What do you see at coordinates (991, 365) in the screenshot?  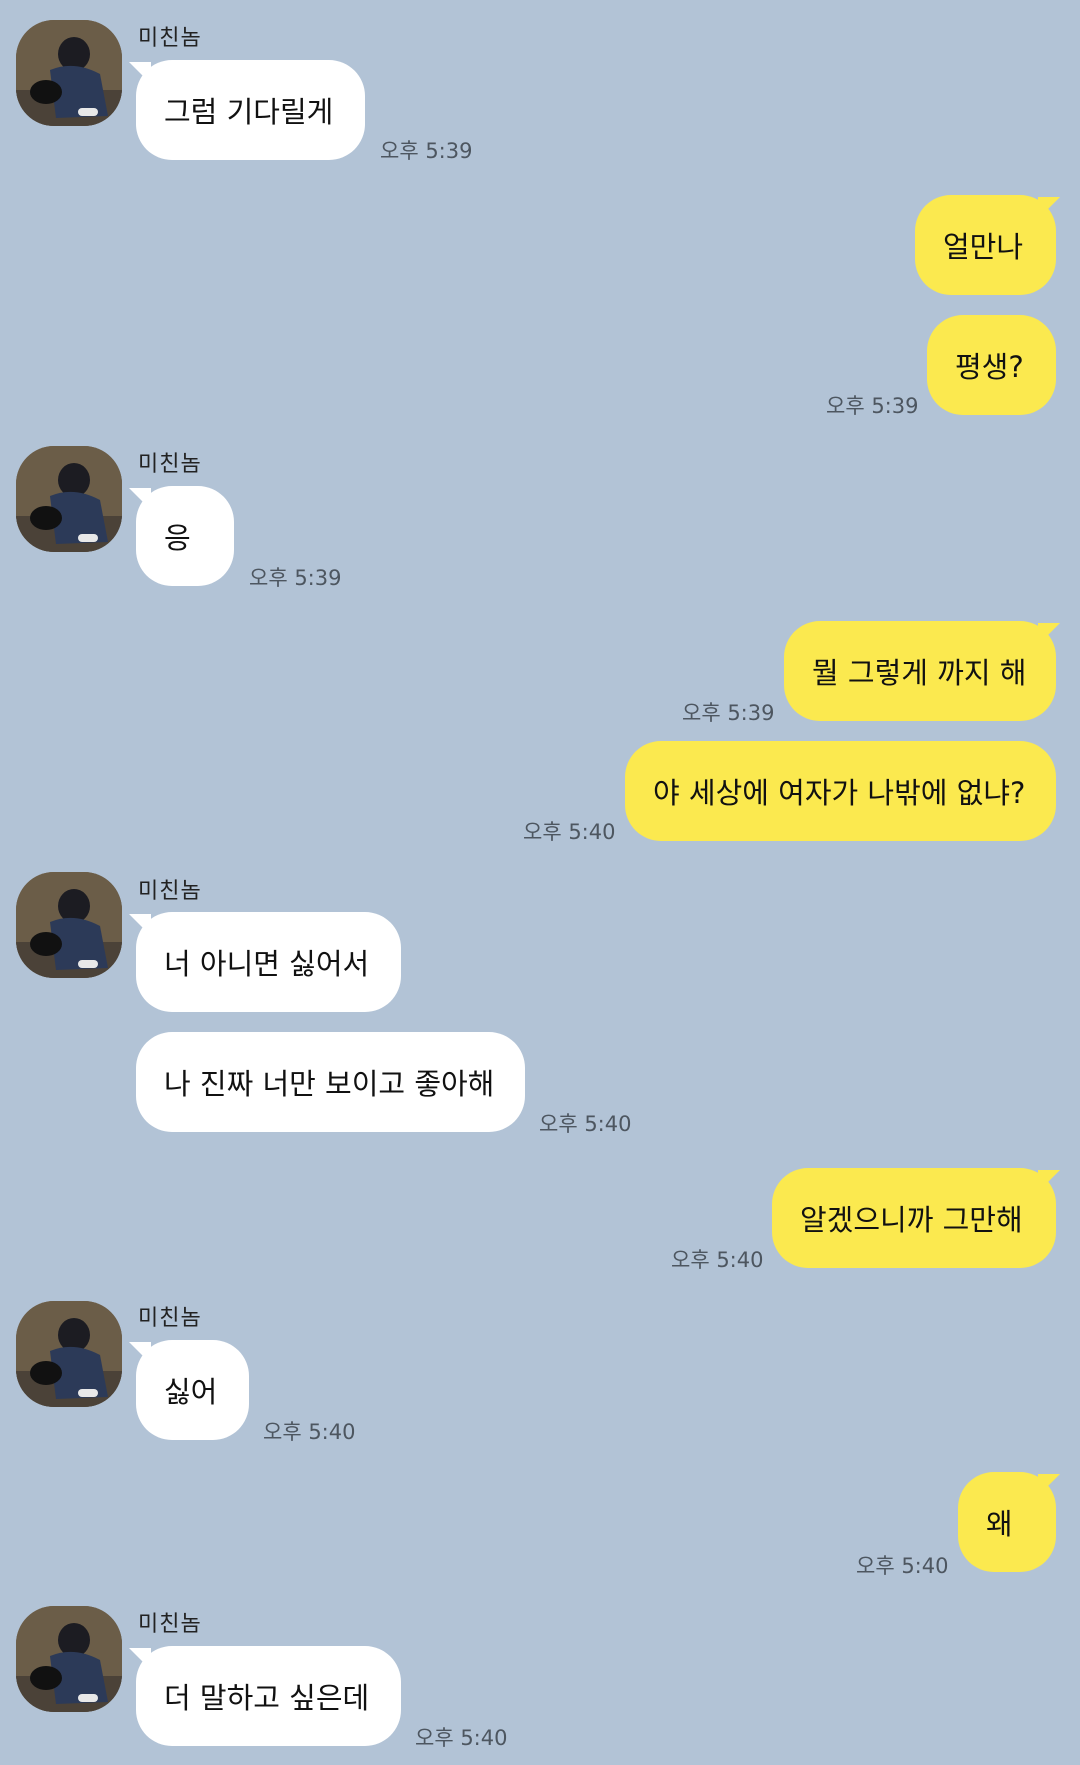 I see `message-bubble: 평생?` at bounding box center [991, 365].